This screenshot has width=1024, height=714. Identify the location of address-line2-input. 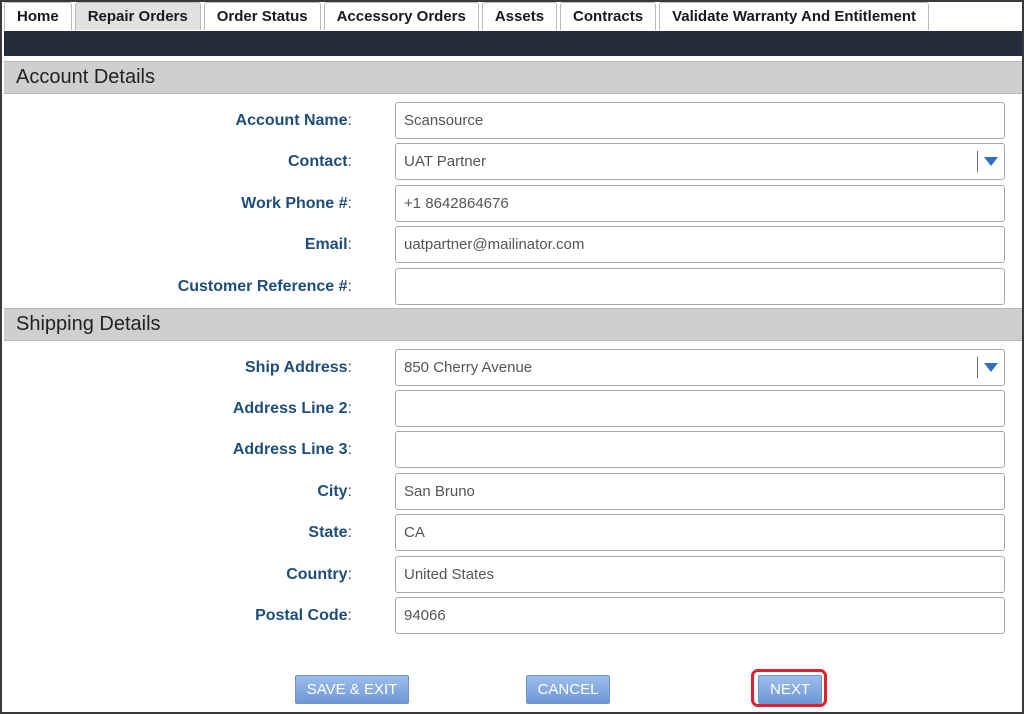
(700, 408).